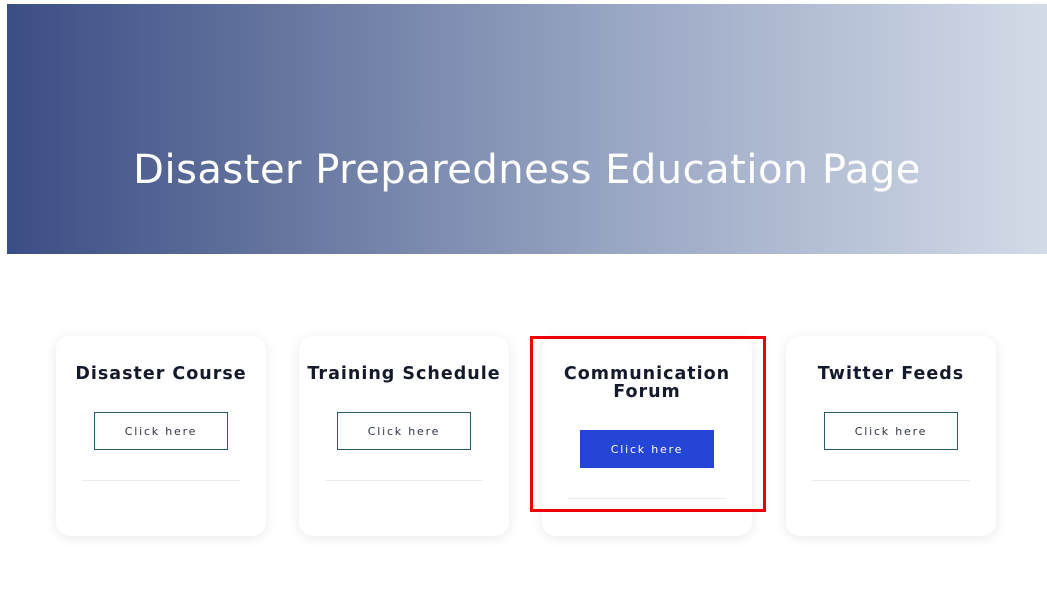  What do you see at coordinates (647, 449) in the screenshot?
I see `communication-forum-click-here-button: Click here` at bounding box center [647, 449].